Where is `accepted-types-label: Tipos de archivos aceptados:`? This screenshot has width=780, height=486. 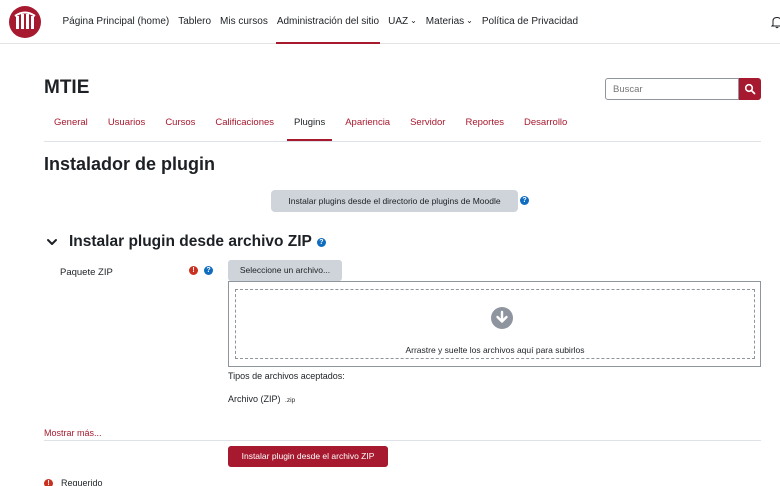
accepted-types-label: Tipos de archivos aceptados: is located at coordinates (286, 376).